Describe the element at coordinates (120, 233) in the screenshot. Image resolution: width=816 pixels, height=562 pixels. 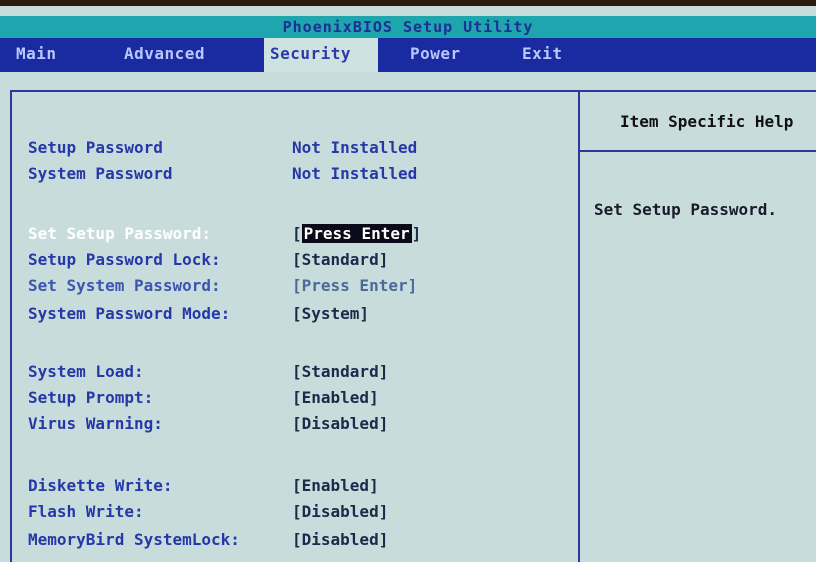
I see `set-setup-password-label: Set Setup Password:` at that location.